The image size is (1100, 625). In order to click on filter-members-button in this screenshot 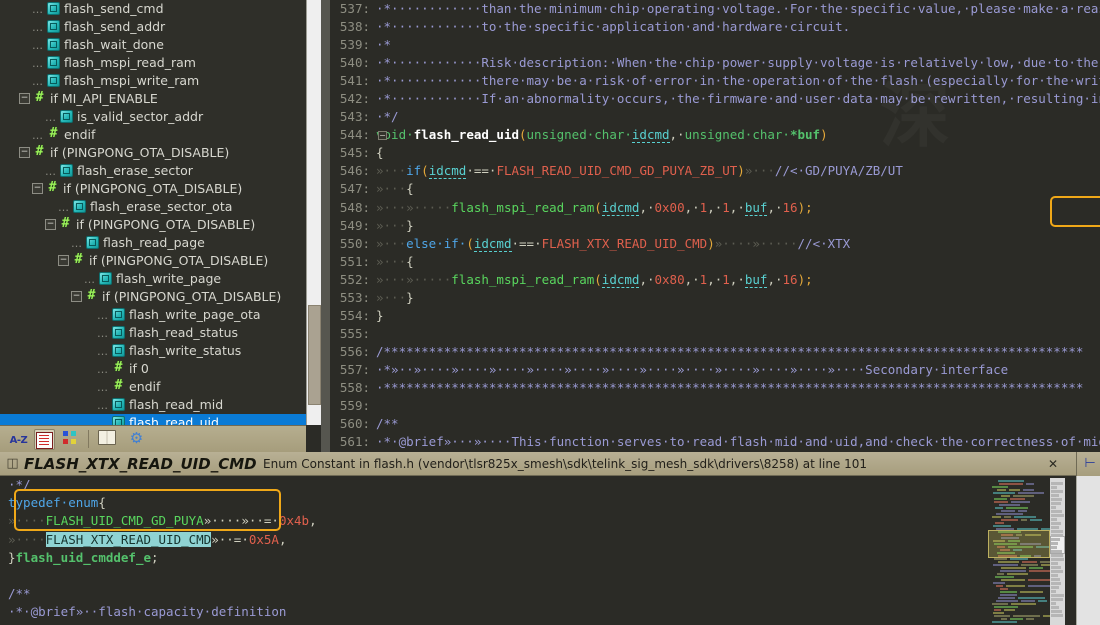, I will do `click(70, 439)`.